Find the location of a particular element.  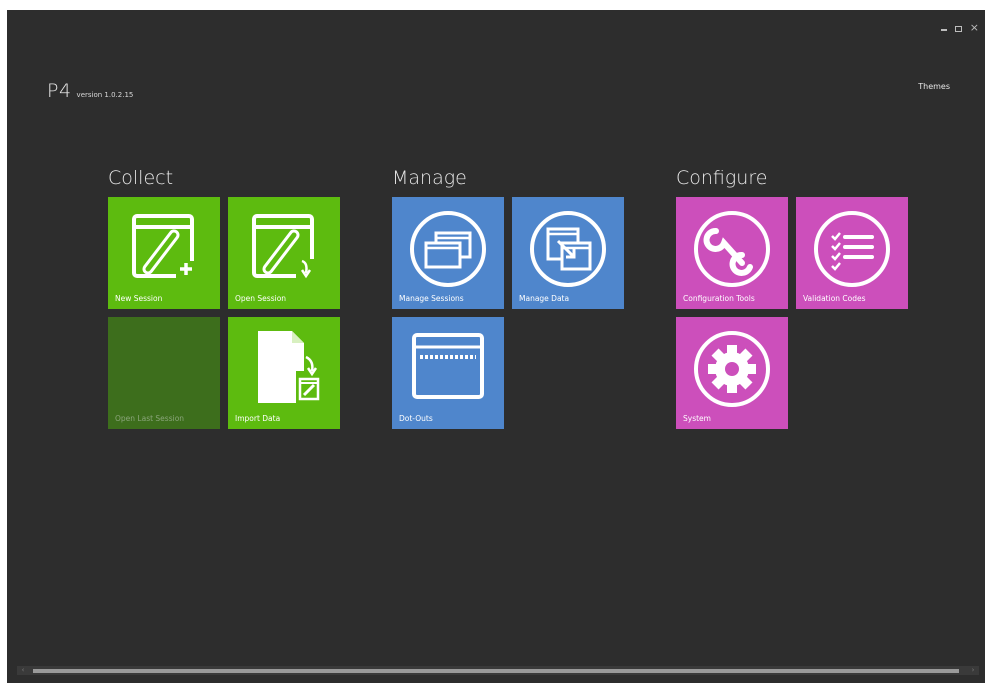

scroll-left-arrow: ‹ is located at coordinates (23, 670).